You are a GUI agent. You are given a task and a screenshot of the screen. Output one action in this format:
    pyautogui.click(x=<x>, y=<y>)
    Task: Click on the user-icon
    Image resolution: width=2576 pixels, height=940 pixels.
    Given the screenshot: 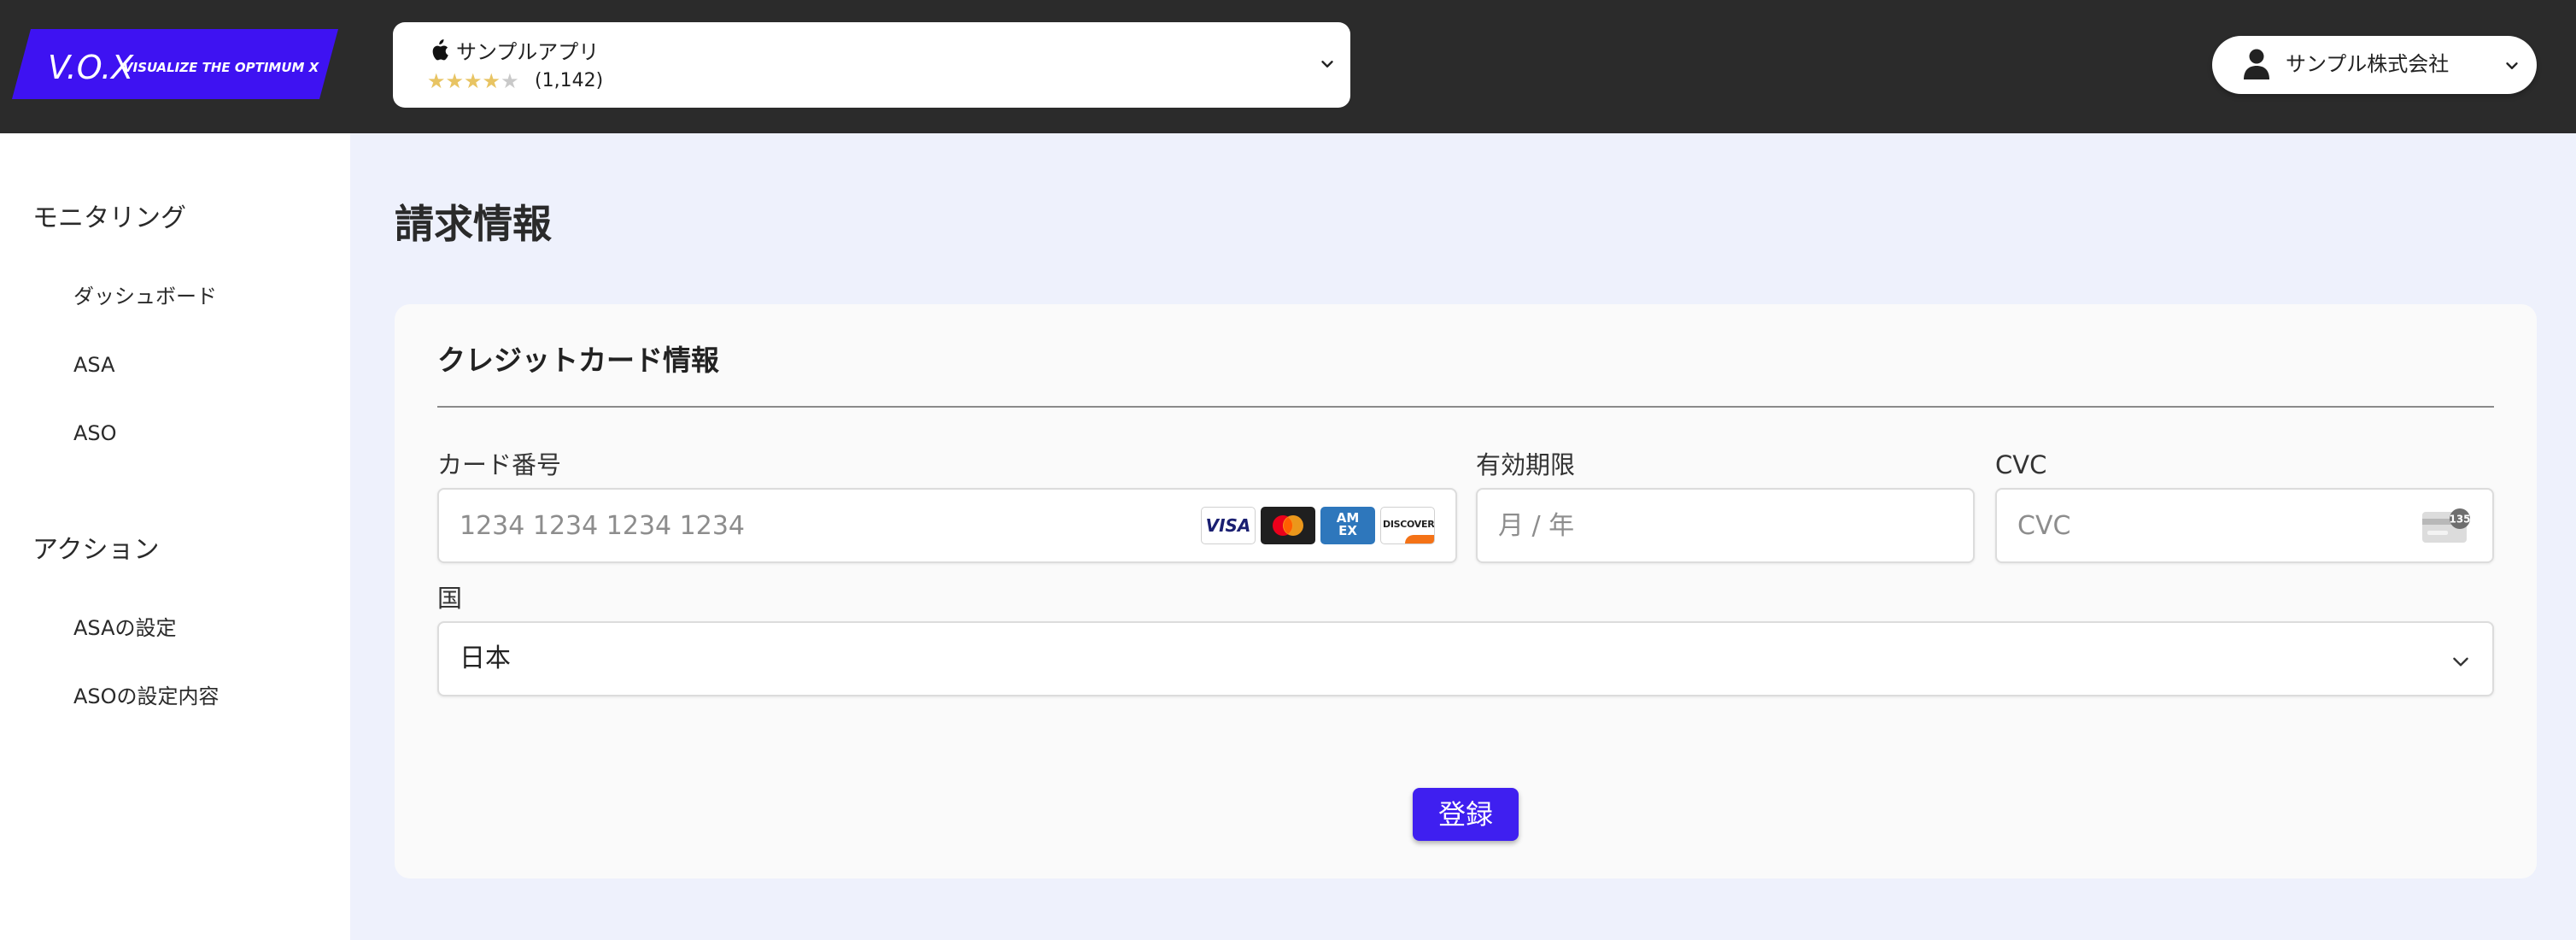 What is the action you would take?
    pyautogui.click(x=2256, y=64)
    